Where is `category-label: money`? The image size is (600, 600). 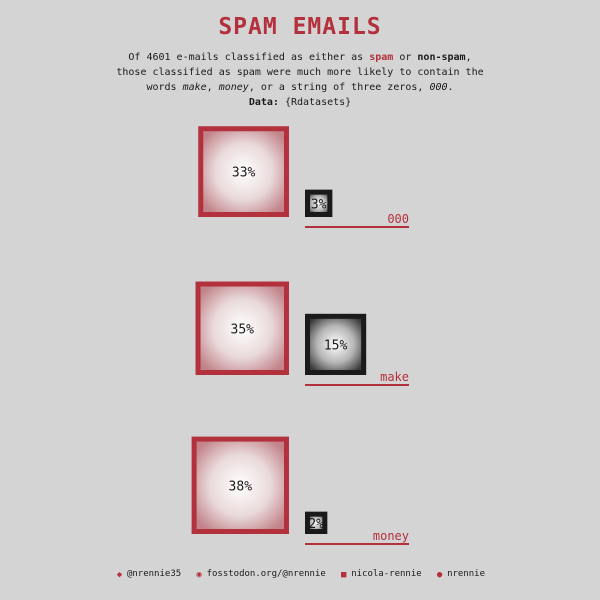 category-label: money is located at coordinates (391, 536).